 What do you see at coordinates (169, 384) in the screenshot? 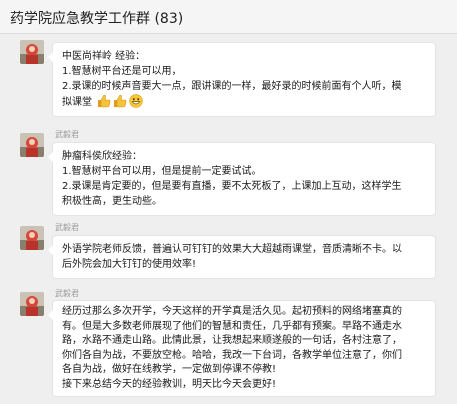
I see `message-line: 接下来总结今天的经验教训，明天比今天会更好!` at bounding box center [169, 384].